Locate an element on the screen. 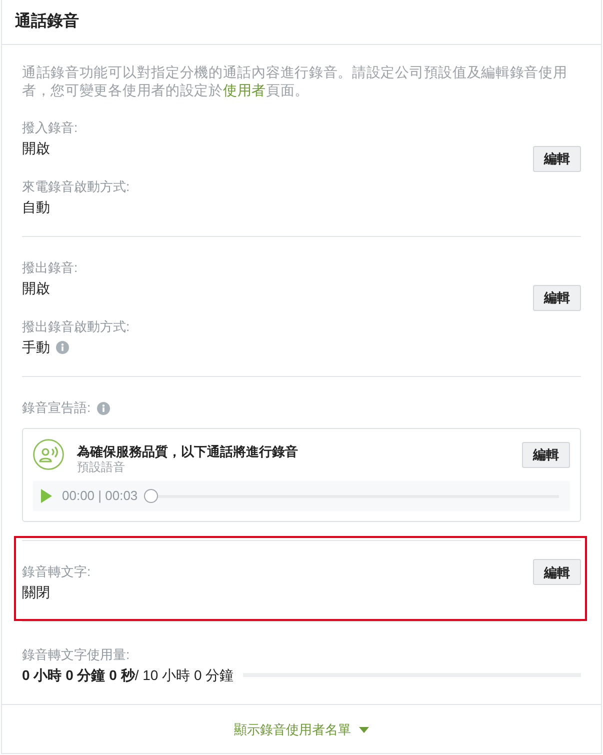 The height and width of the screenshot is (755, 603). voice-icon is located at coordinates (48, 454).